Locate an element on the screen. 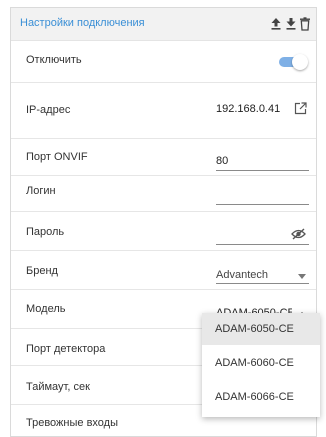  trash-icon is located at coordinates (305, 24).